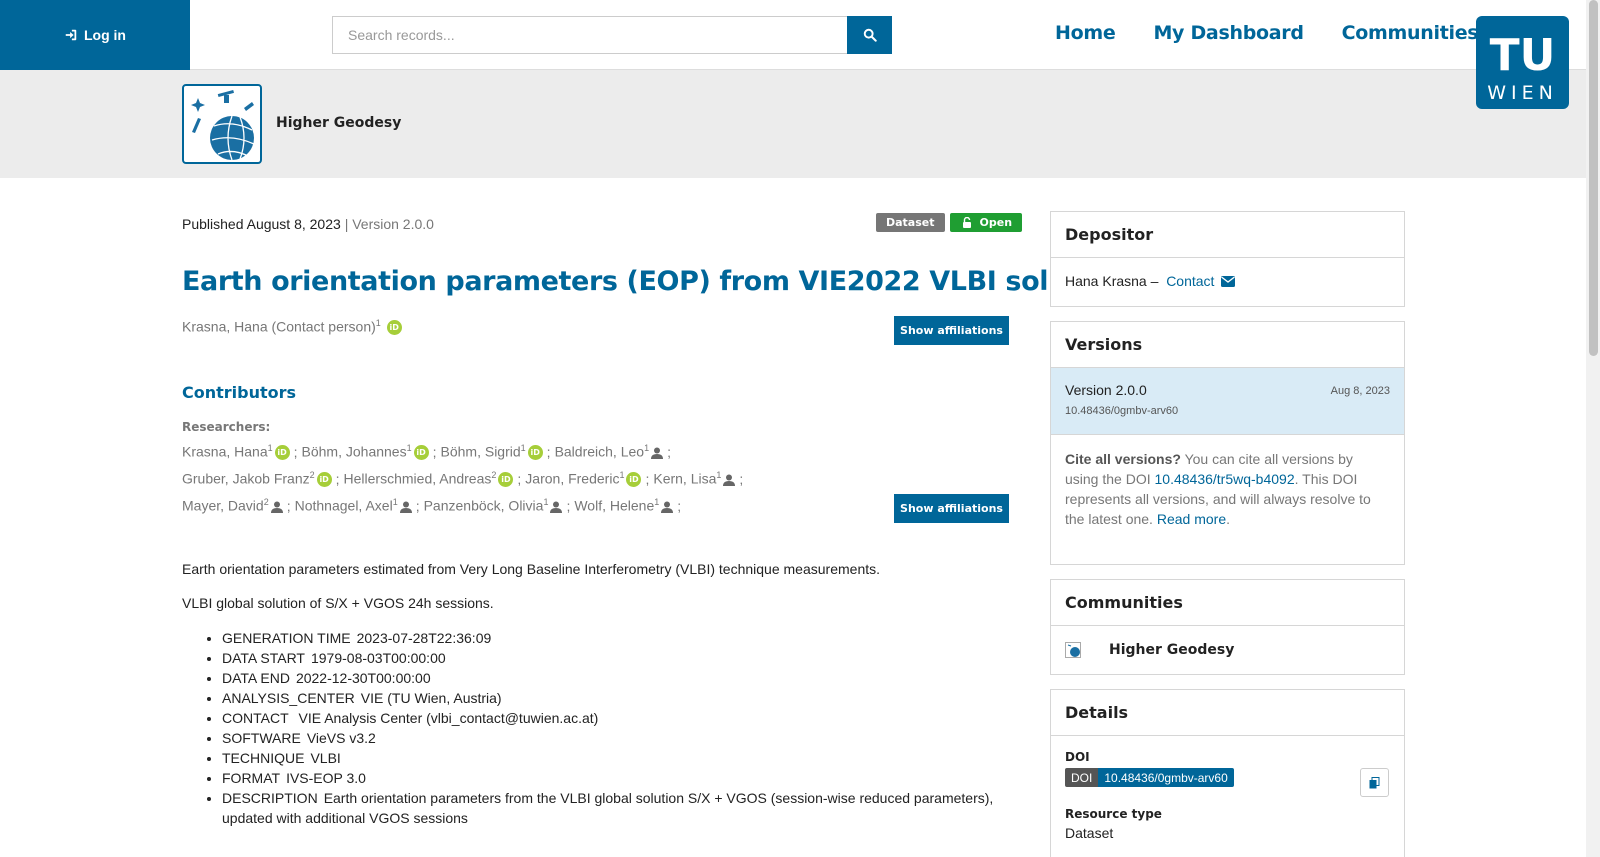 This screenshot has width=1600, height=857. Describe the element at coordinates (223, 506) in the screenshot. I see `contributor-name: Mayer, David` at that location.